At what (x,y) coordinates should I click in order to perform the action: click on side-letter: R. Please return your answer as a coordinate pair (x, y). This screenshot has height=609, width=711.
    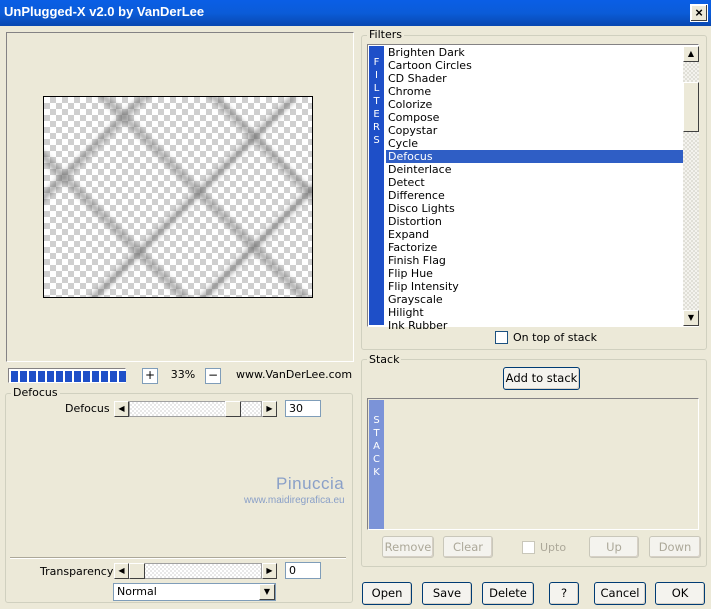
    Looking at the image, I should click on (376, 127).